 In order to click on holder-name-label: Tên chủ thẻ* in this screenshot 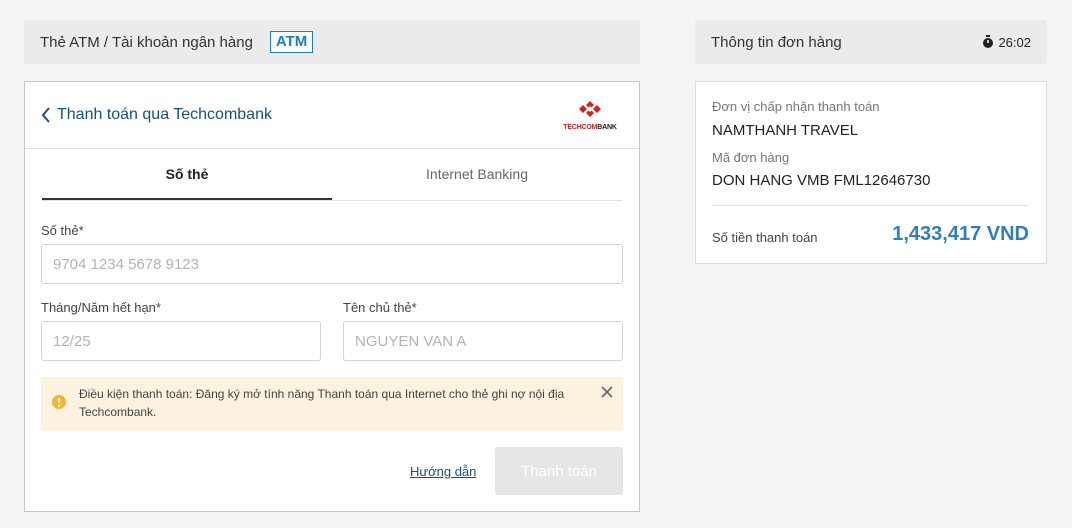, I will do `click(380, 307)`.